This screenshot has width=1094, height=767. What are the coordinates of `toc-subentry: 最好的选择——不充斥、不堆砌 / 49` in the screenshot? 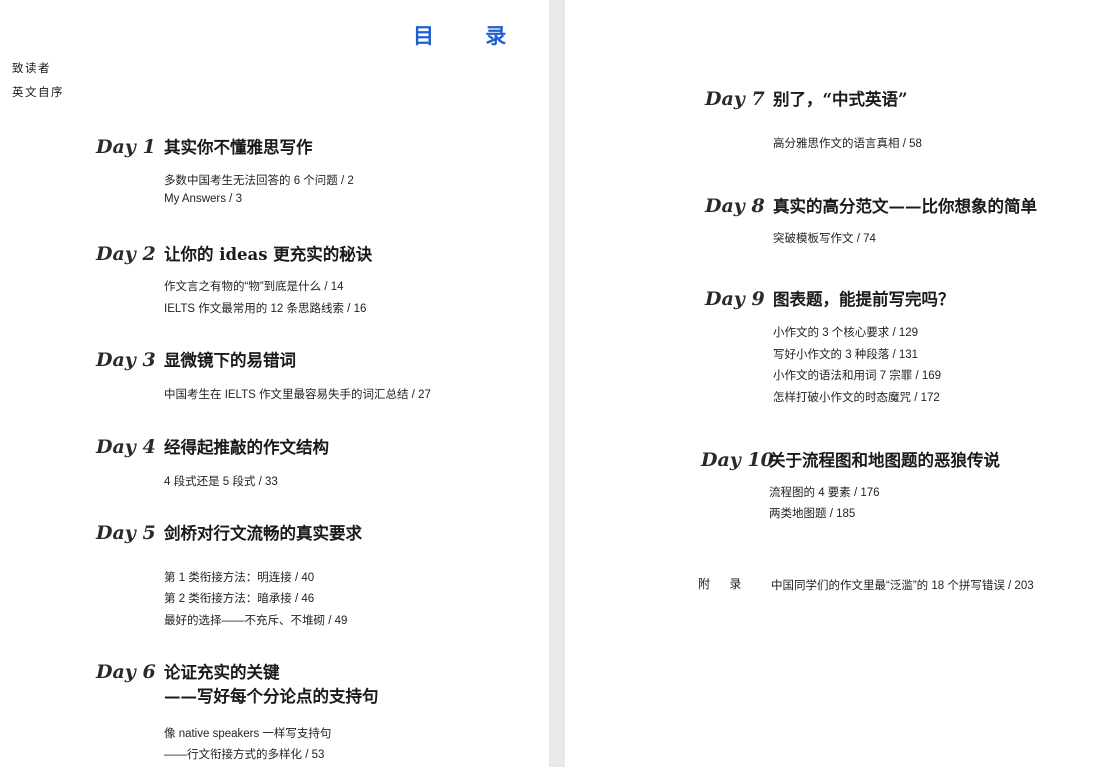 It's located at (255, 620).